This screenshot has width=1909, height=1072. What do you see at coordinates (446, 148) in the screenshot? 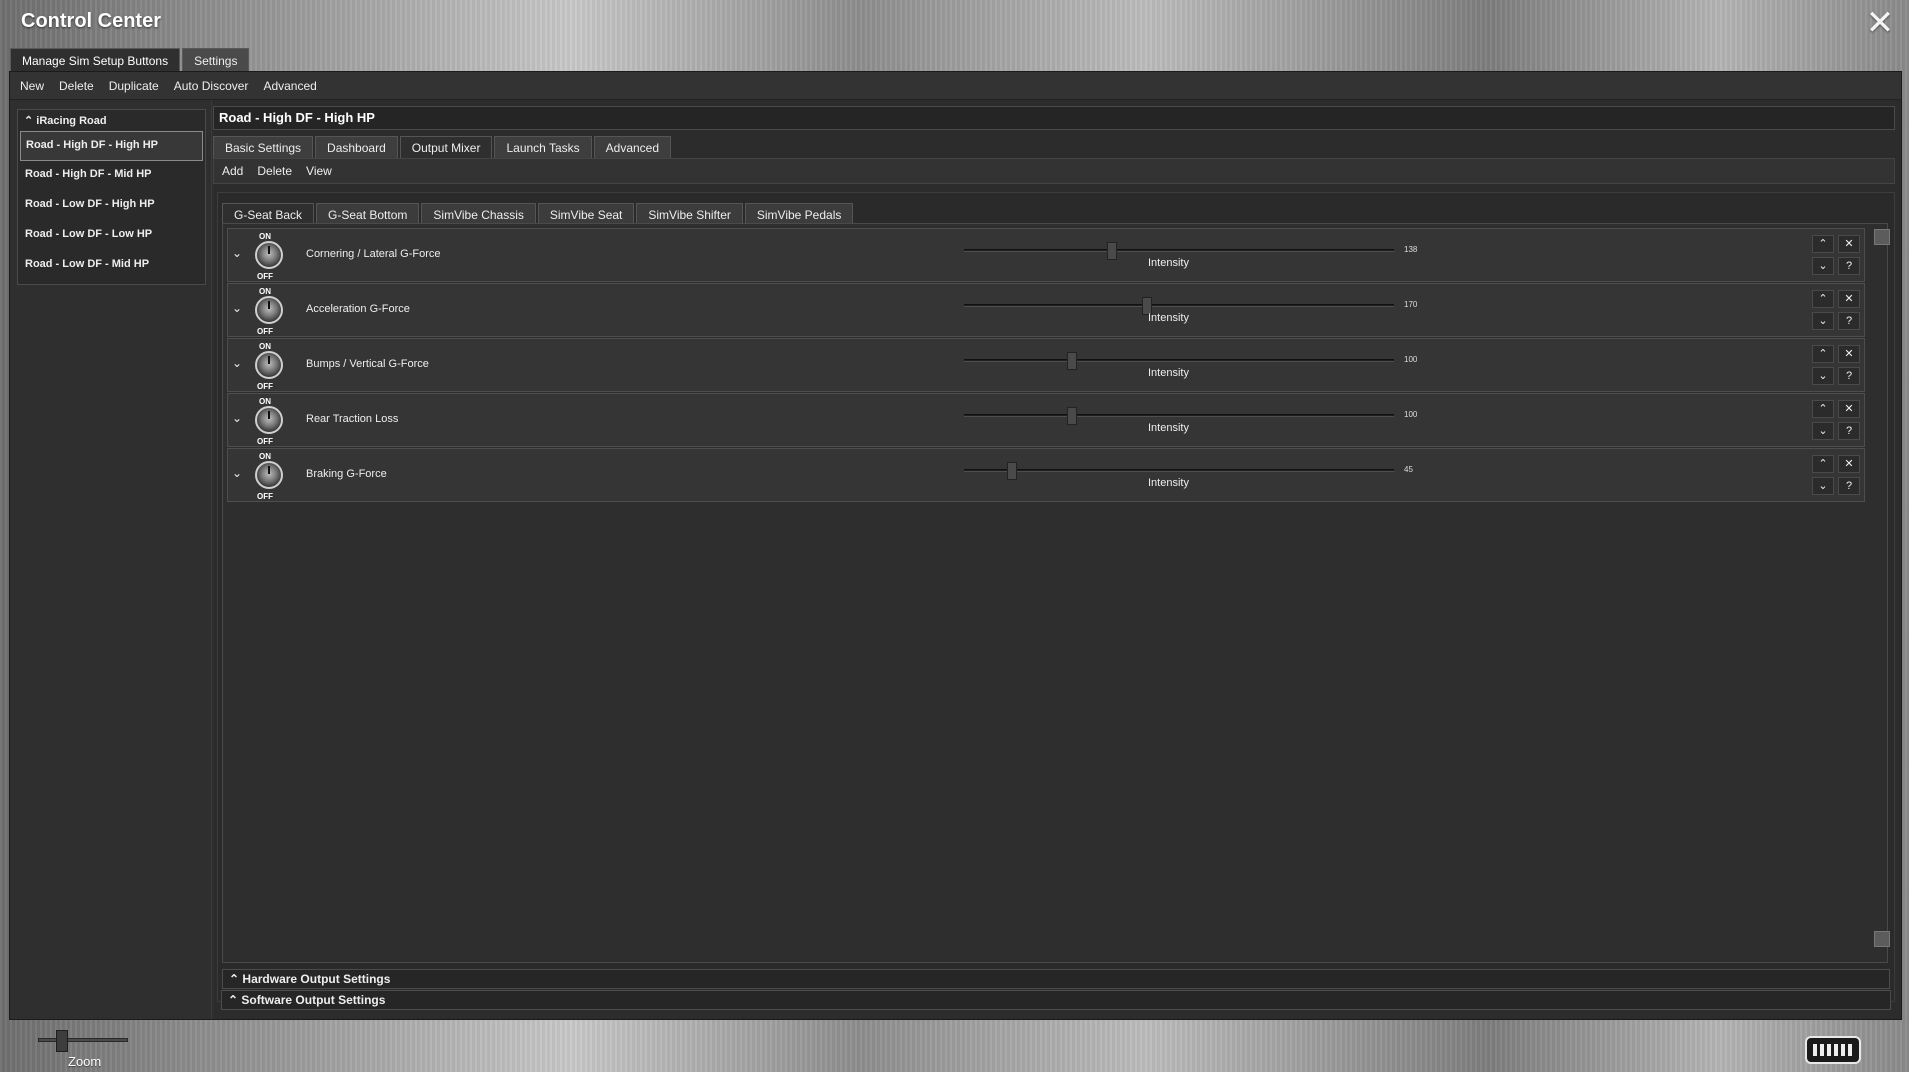
I see `tab-output-mixer: Output Mixer` at bounding box center [446, 148].